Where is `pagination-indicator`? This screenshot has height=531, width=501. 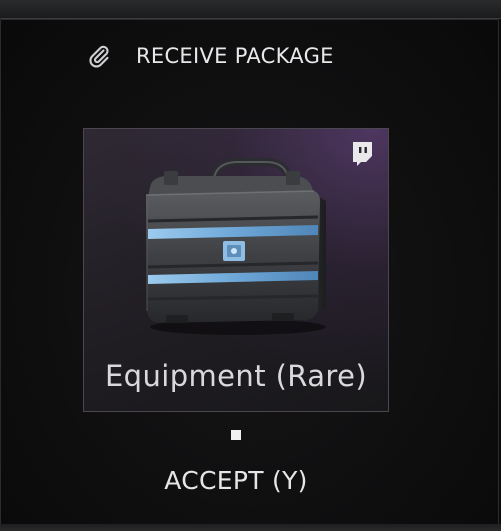 pagination-indicator is located at coordinates (236, 435).